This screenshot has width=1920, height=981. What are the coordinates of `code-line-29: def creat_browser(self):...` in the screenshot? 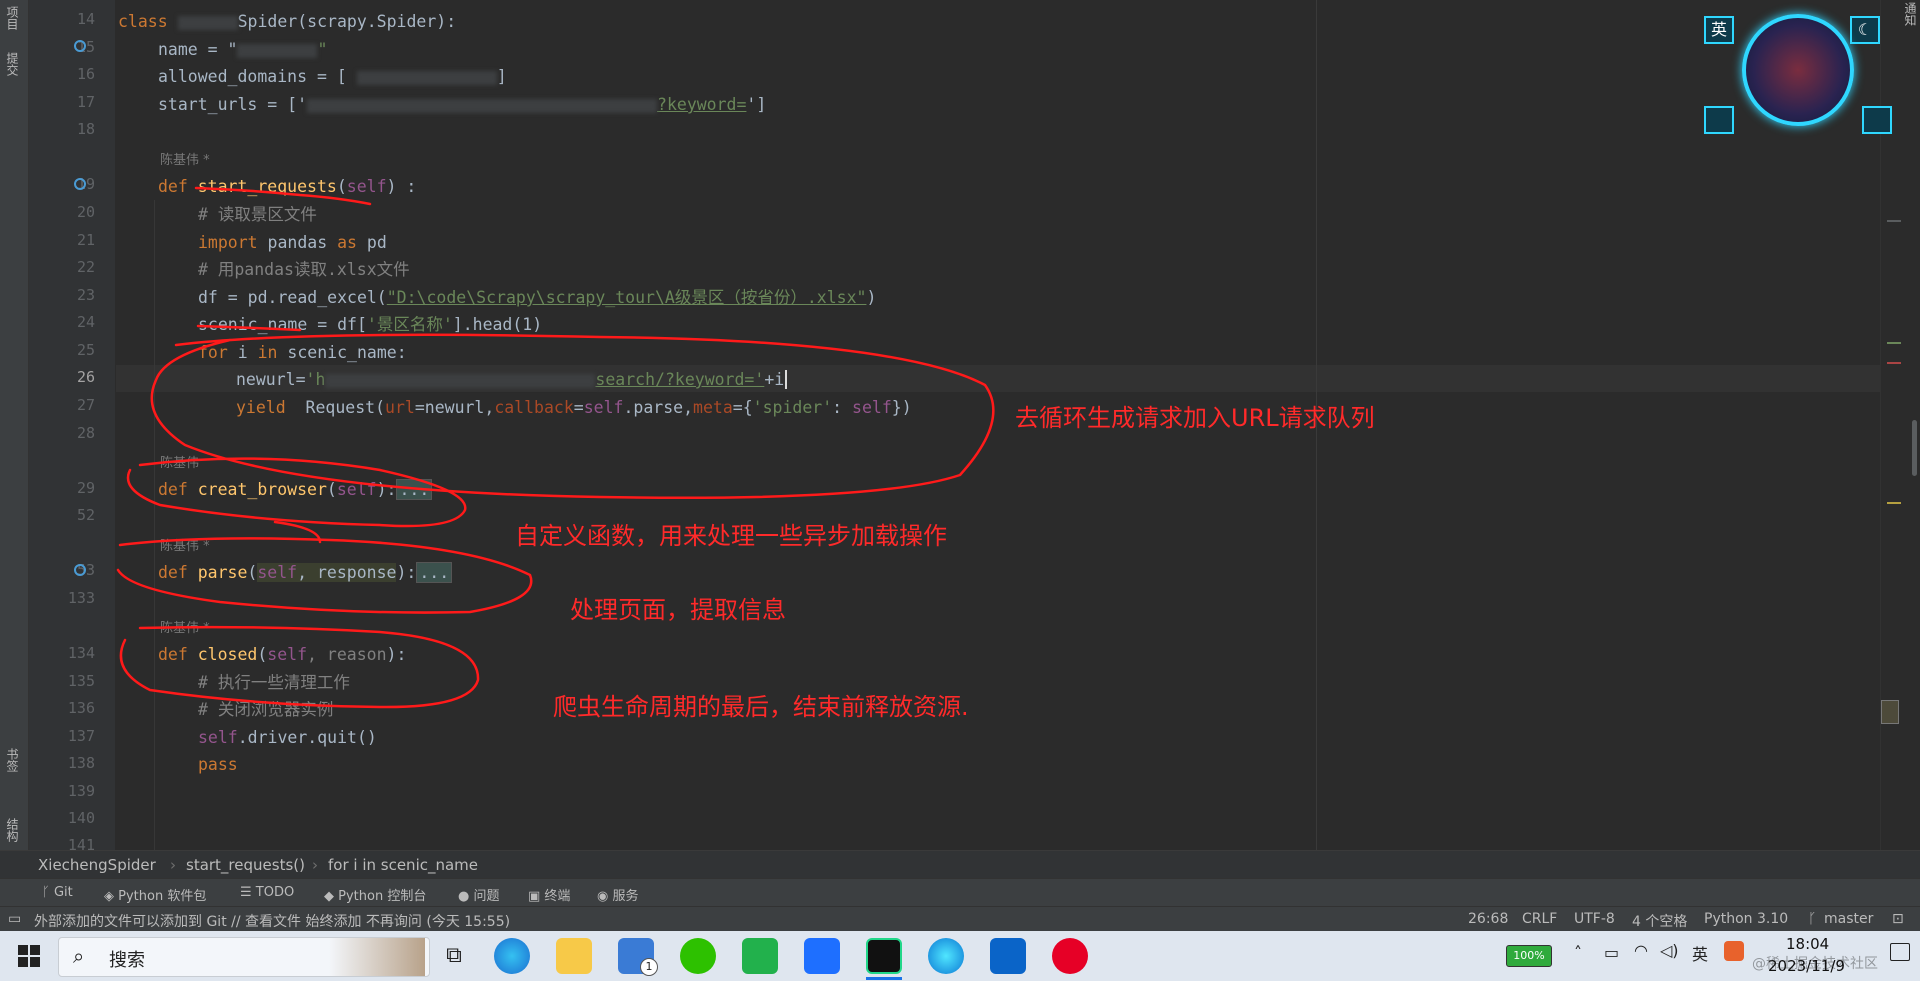 It's located at (295, 489).